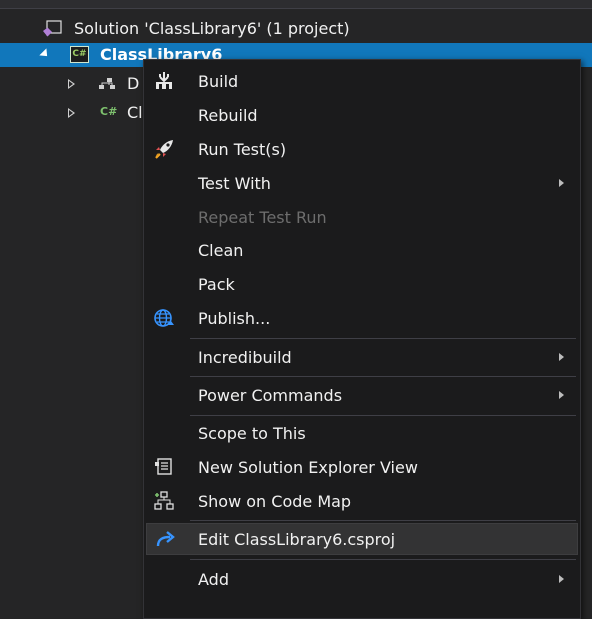 This screenshot has height=619, width=592. I want to click on menu-item-clean: Clean, so click(362, 250).